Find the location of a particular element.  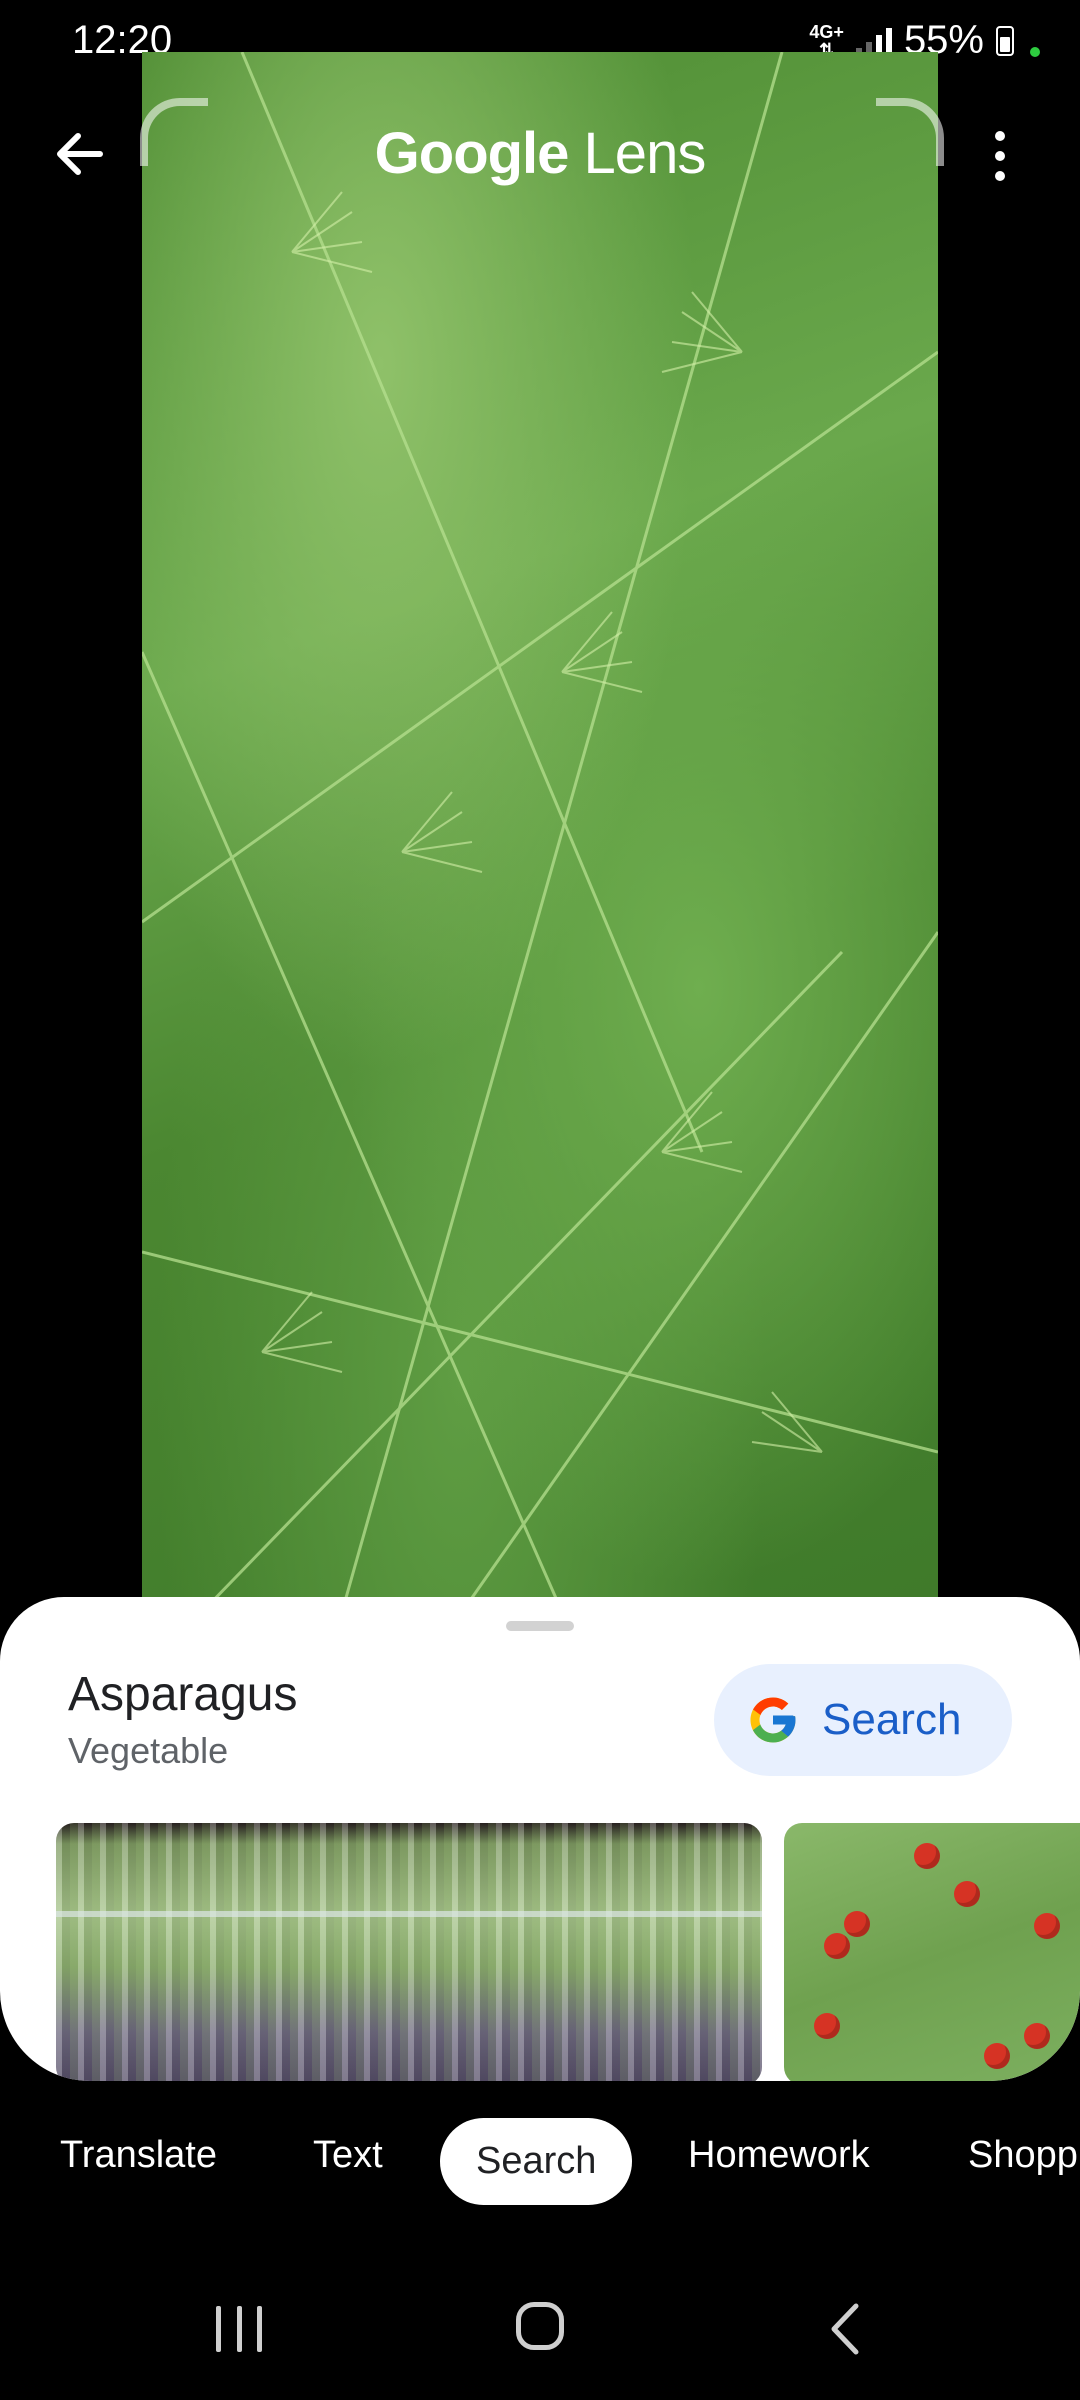

system-nav-bar is located at coordinates (540, 2340).